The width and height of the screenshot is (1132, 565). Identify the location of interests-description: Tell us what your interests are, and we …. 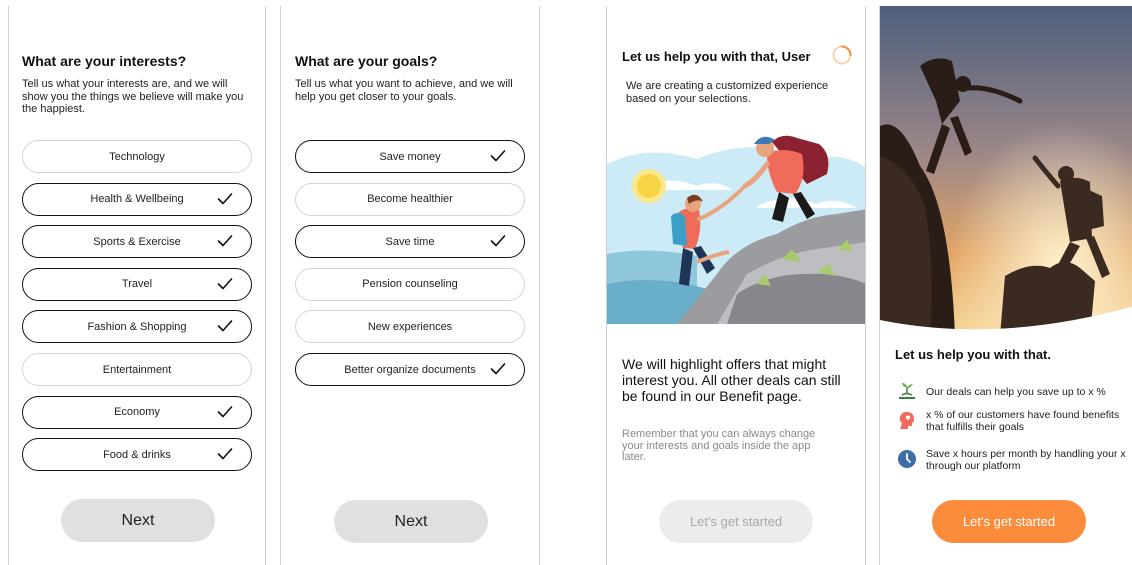
(133, 96).